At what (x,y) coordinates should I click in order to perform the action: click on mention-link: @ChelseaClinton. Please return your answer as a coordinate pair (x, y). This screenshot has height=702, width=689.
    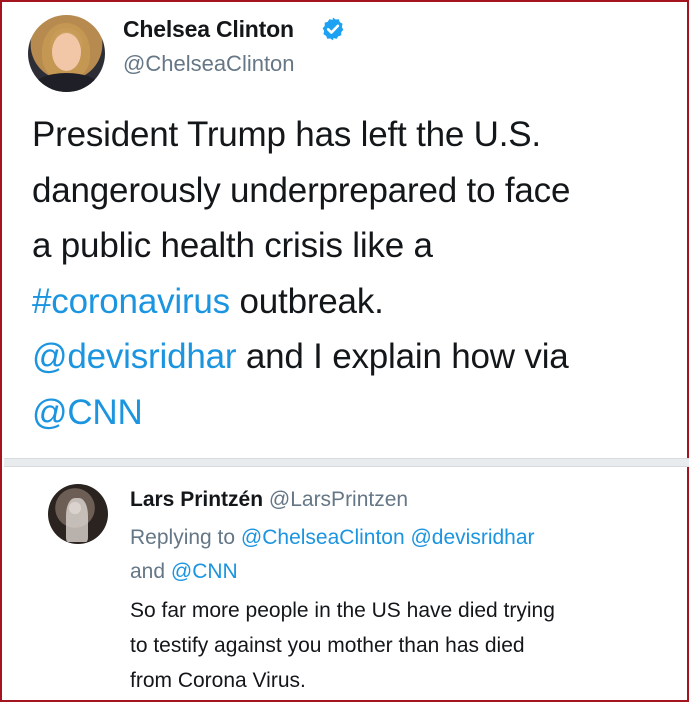
    Looking at the image, I should click on (323, 537).